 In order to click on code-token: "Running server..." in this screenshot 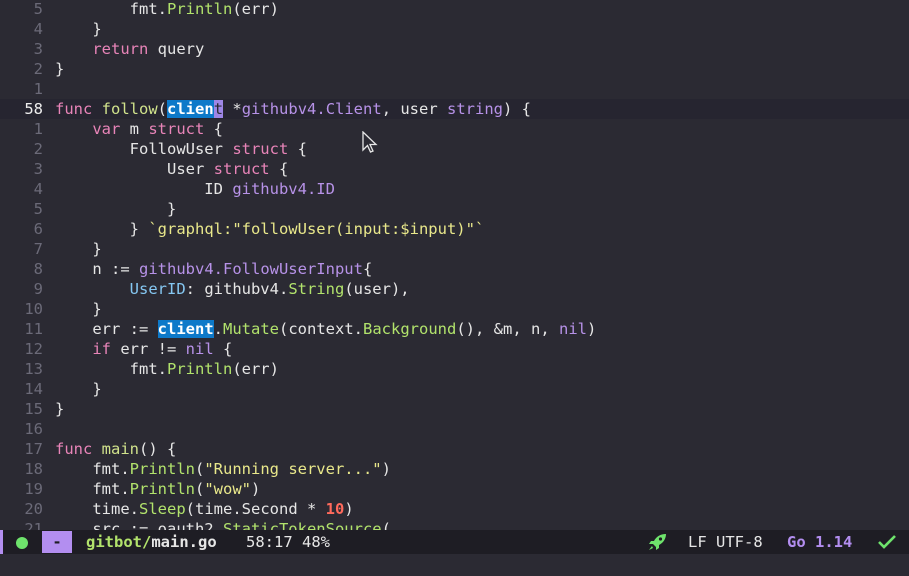, I will do `click(292, 469)`.